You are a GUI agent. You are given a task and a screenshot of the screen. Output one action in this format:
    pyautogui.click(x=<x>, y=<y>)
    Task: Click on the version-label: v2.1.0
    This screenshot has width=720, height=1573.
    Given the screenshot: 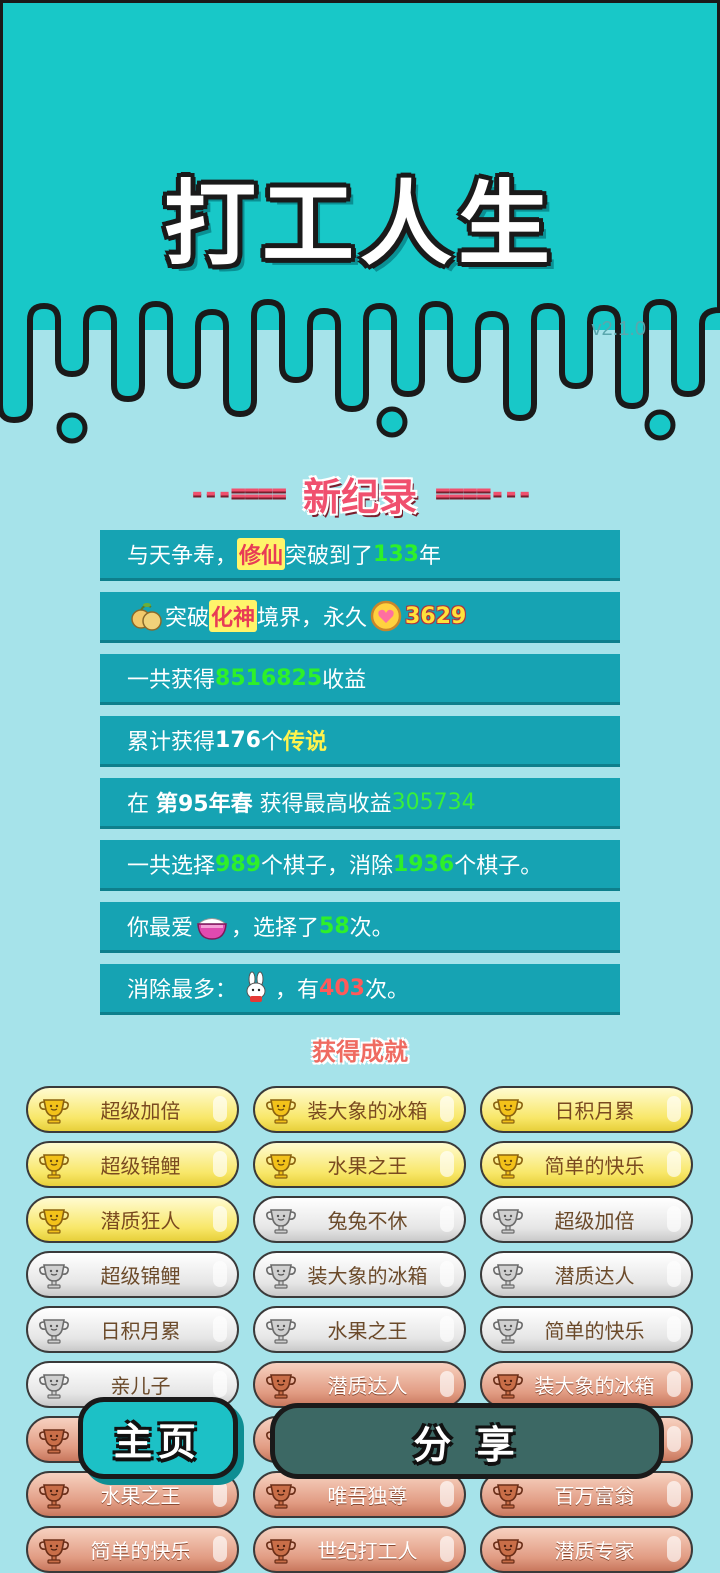 What is the action you would take?
    pyautogui.click(x=618, y=329)
    